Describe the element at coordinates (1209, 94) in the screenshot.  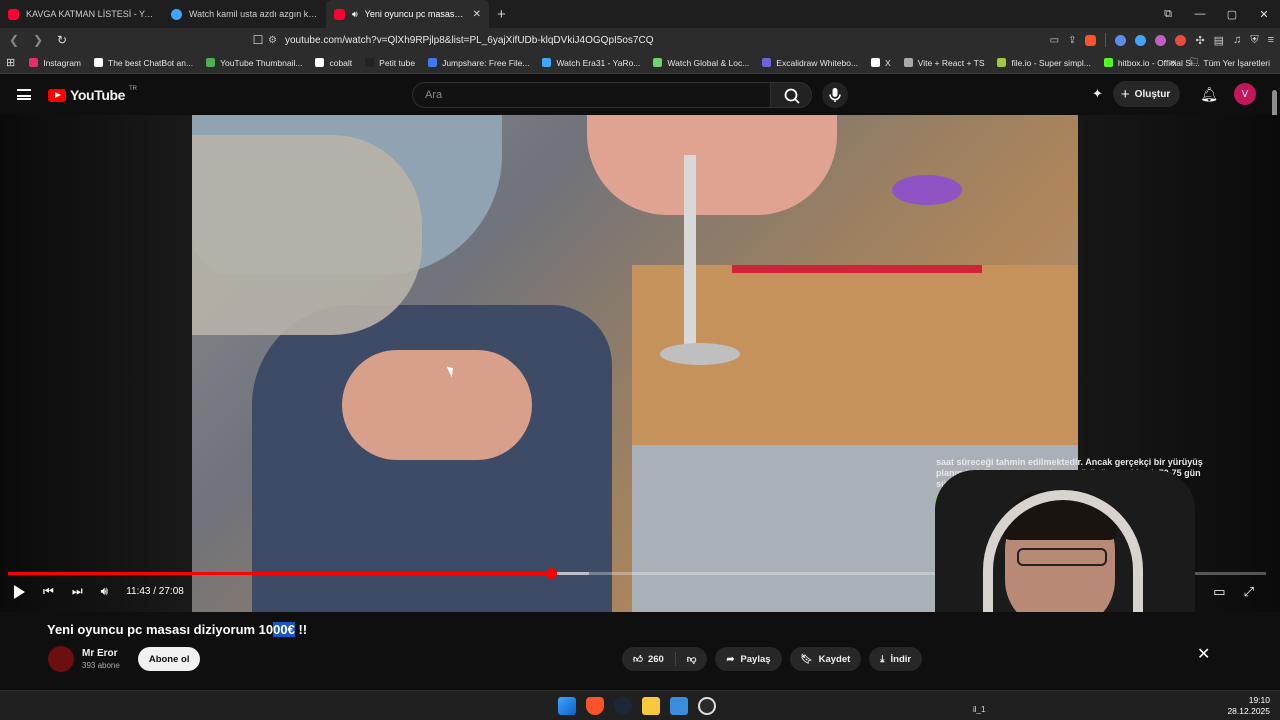
I see `notifications-bell-icon: 🔔︎` at that location.